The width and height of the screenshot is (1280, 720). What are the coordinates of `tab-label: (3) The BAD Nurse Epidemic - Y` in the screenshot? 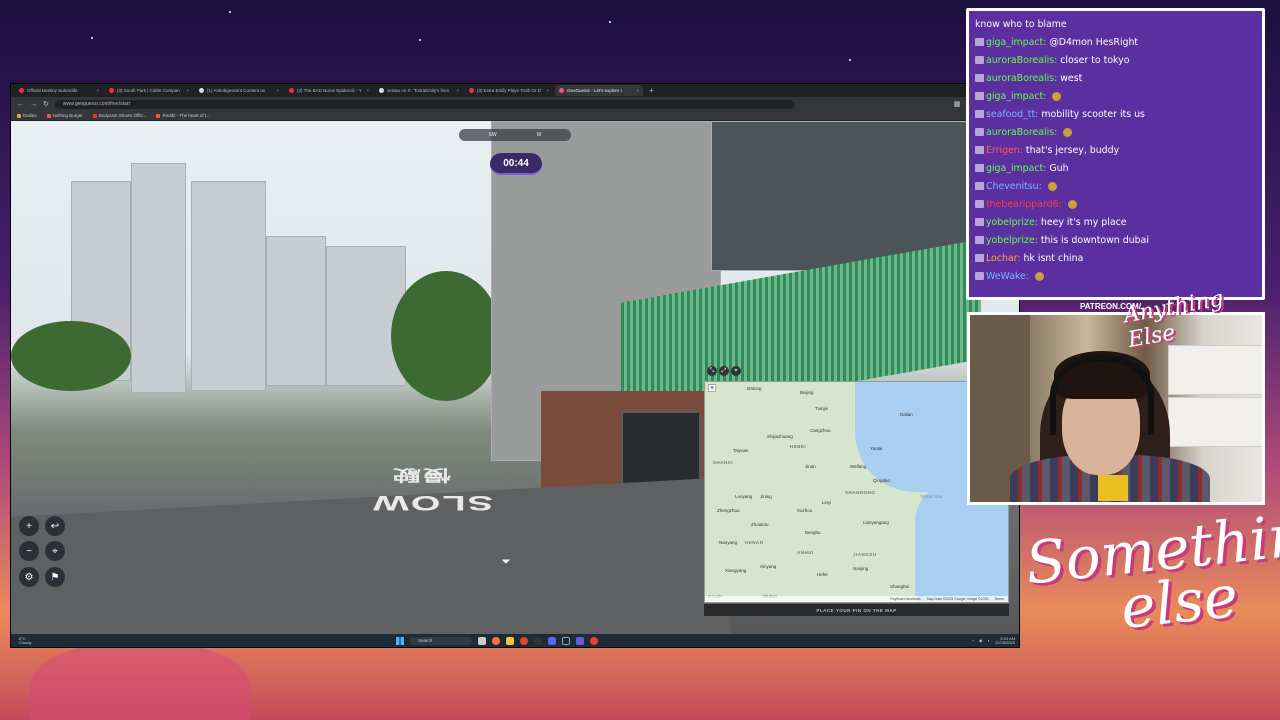 It's located at (329, 90).